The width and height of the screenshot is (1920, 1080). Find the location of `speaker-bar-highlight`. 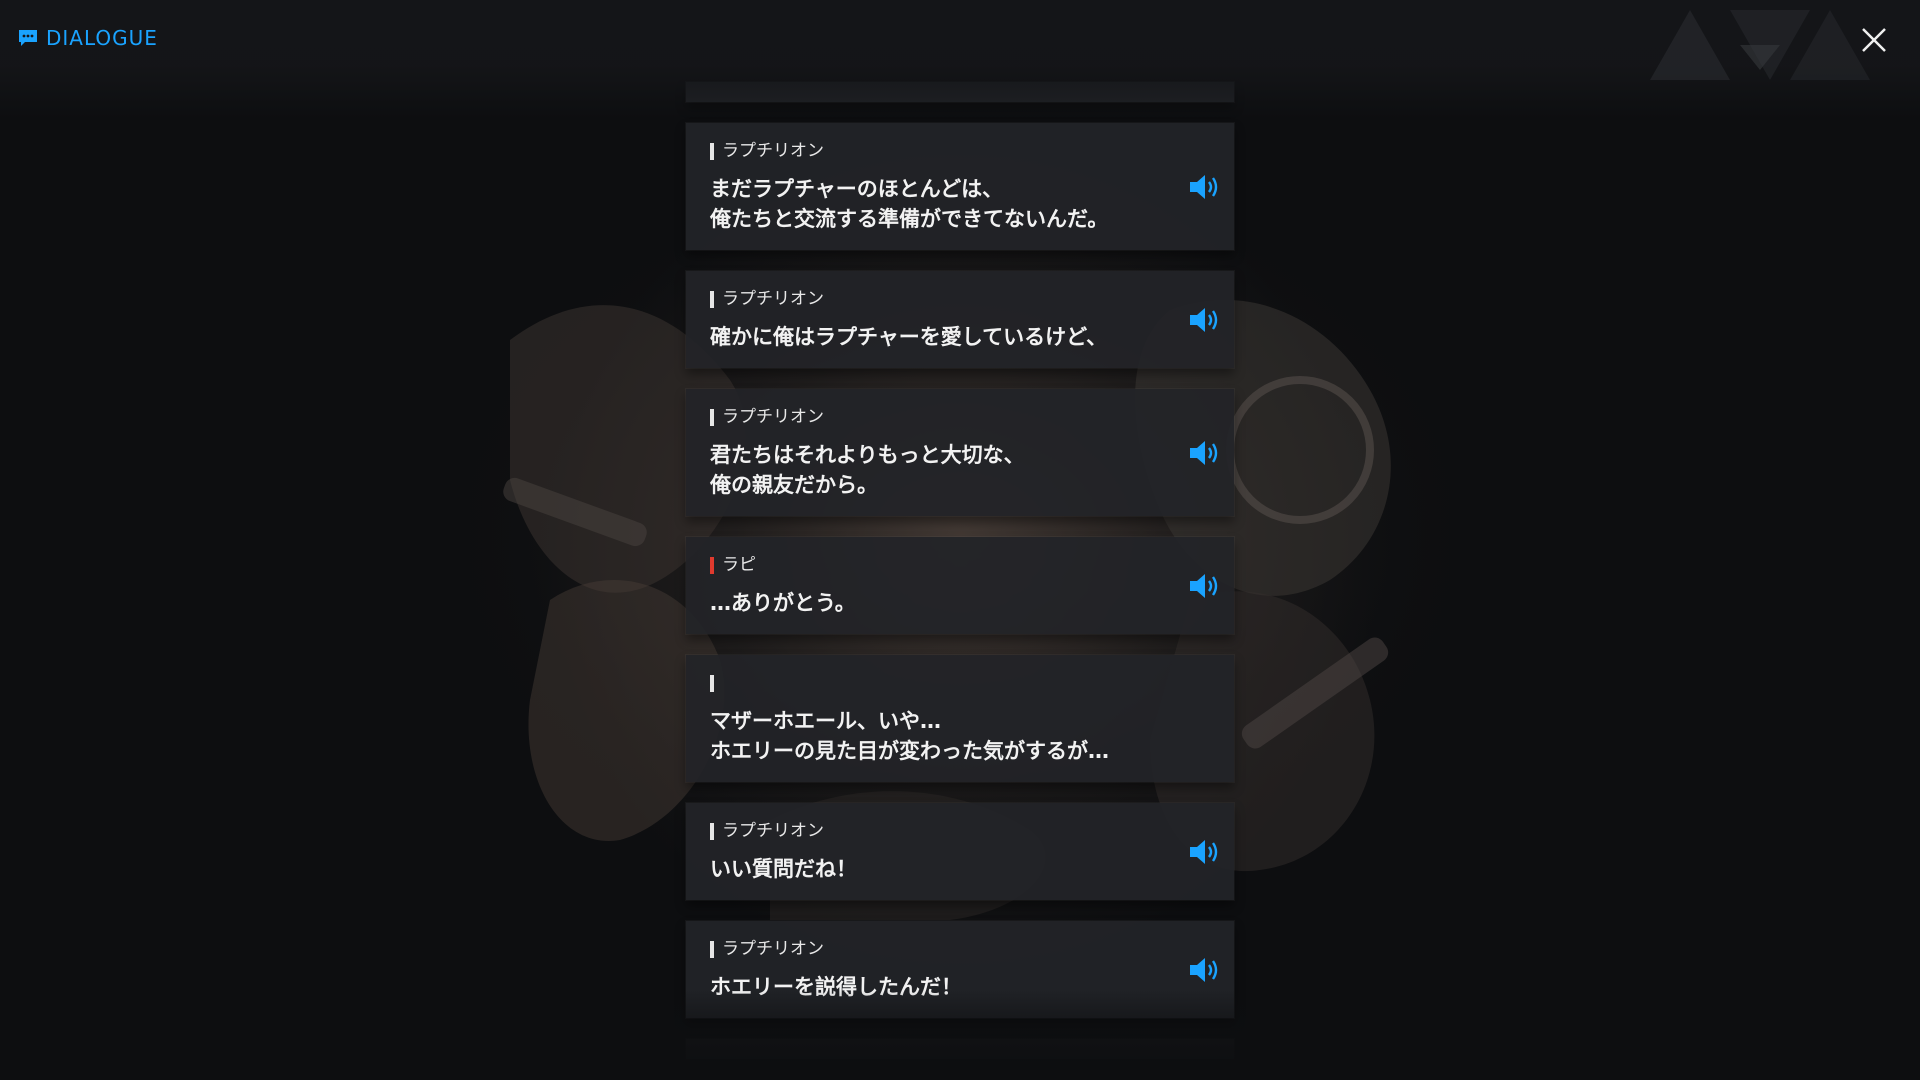

speaker-bar-highlight is located at coordinates (712, 565).